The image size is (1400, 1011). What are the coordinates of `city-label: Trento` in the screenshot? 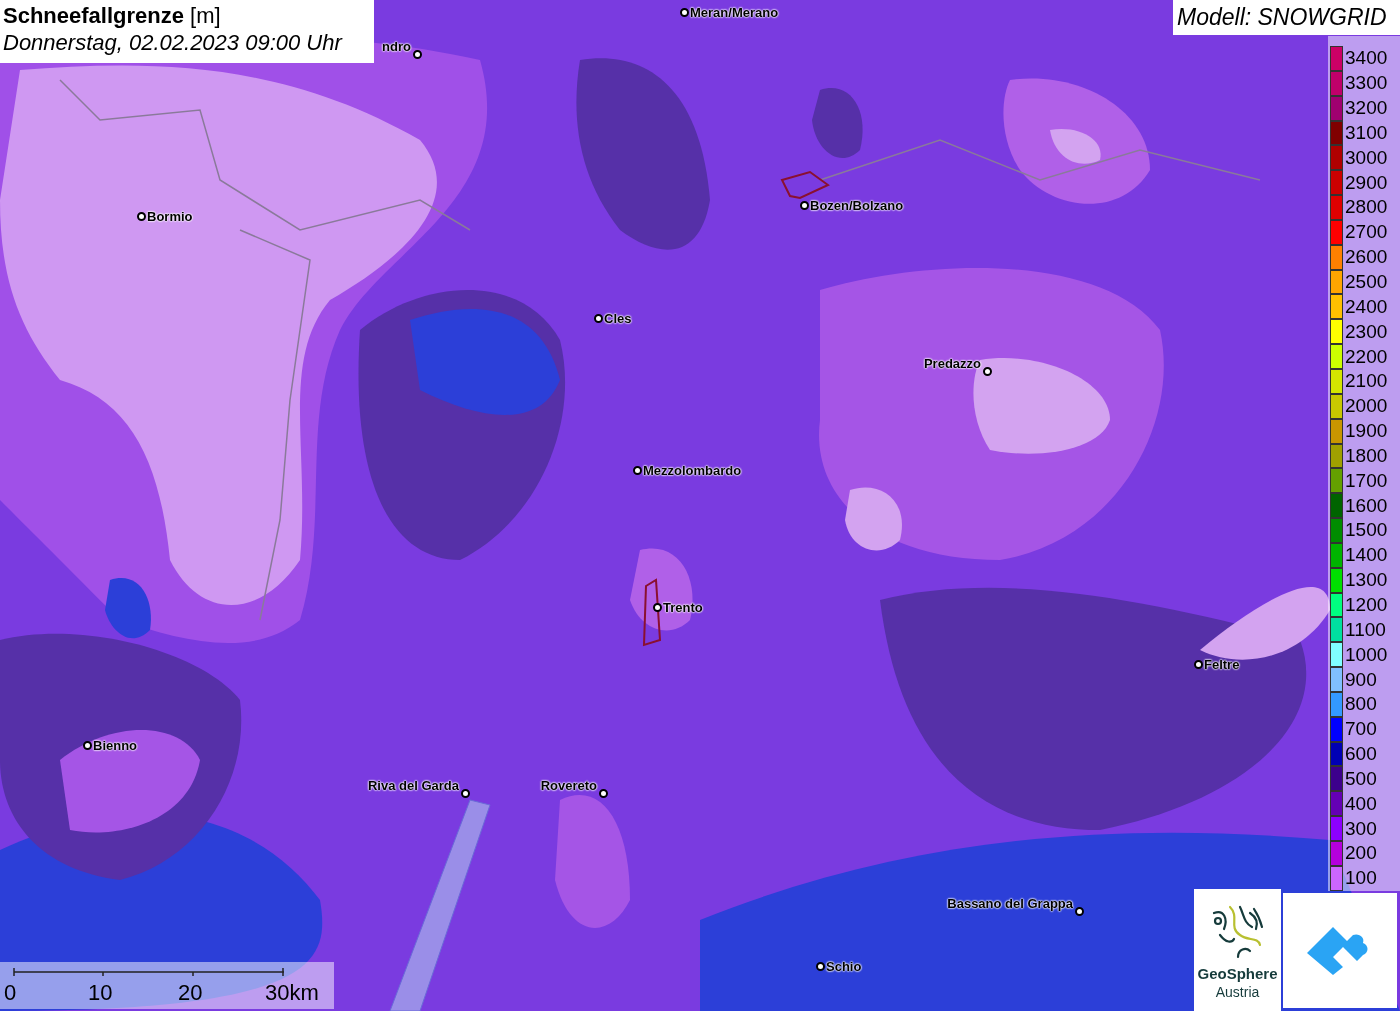 It's located at (683, 607).